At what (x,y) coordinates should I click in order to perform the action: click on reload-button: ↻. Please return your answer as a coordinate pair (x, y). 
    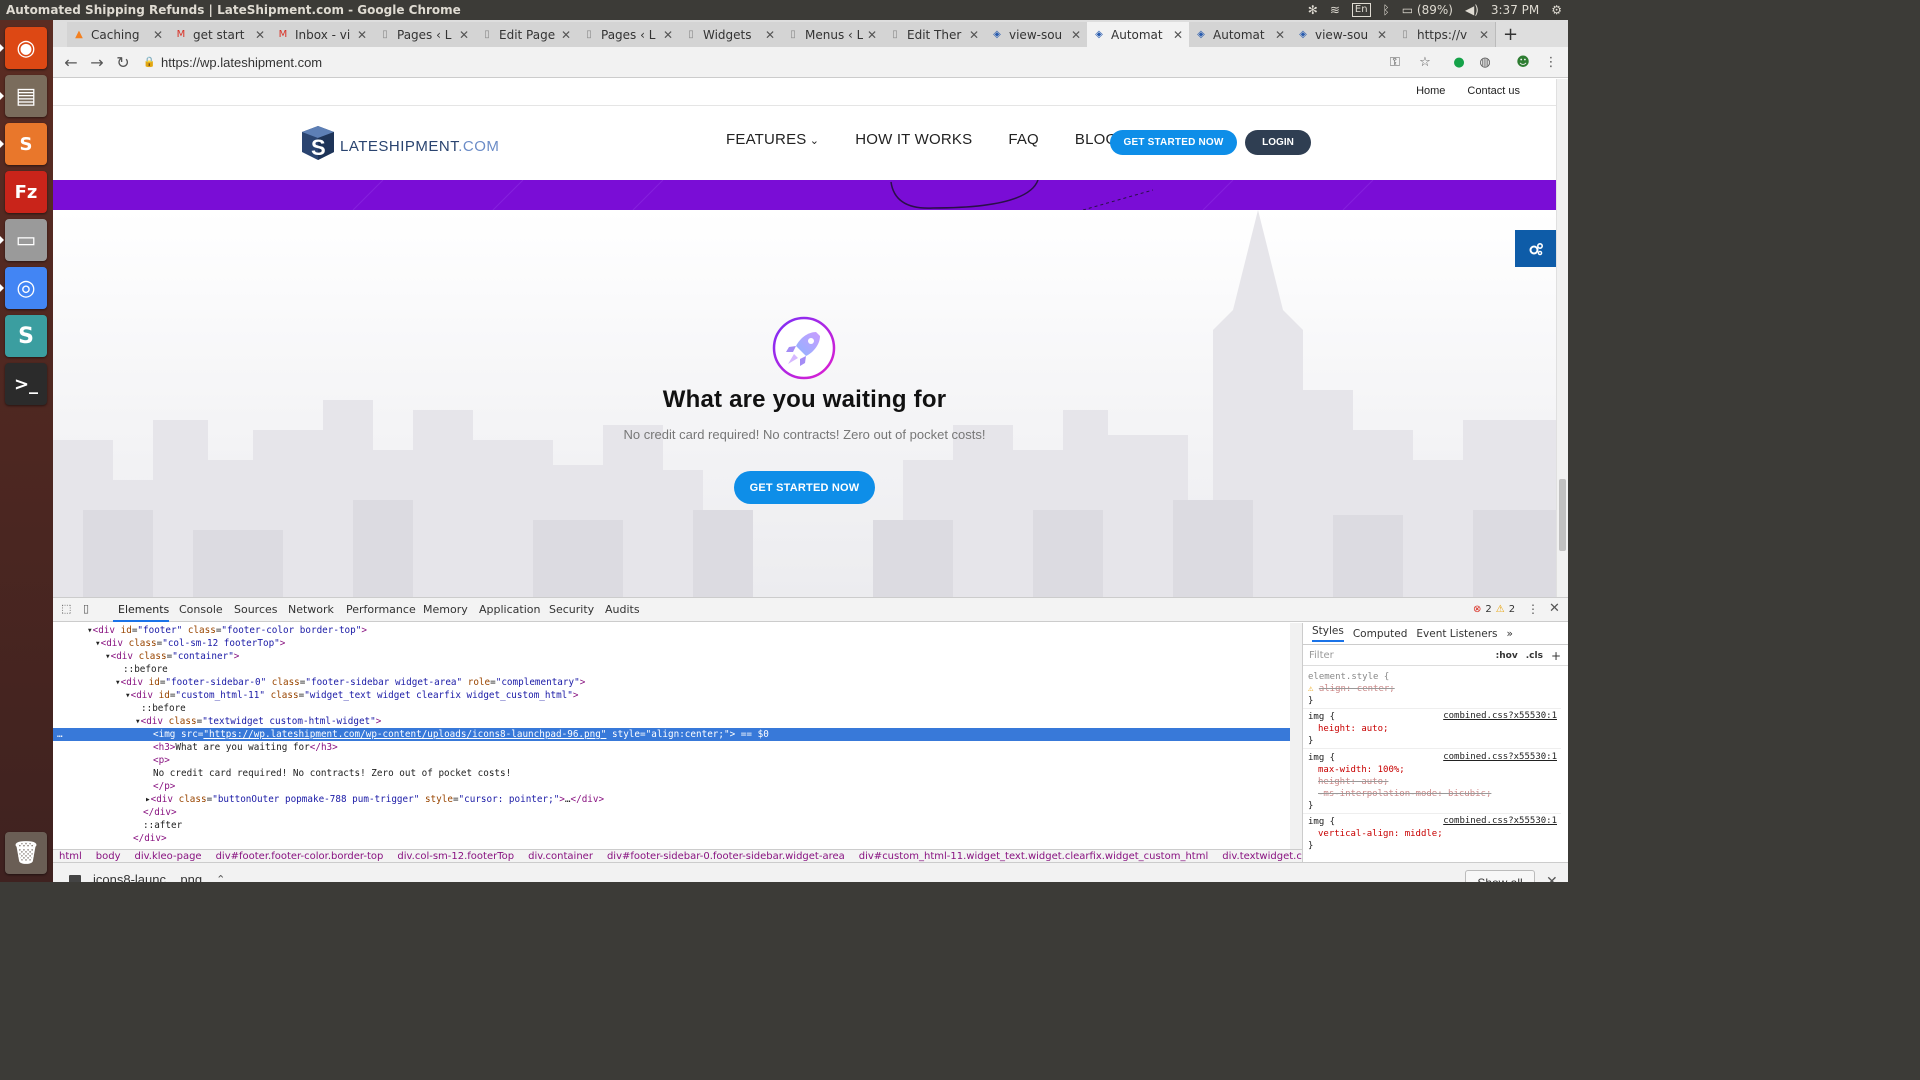
    Looking at the image, I should click on (123, 62).